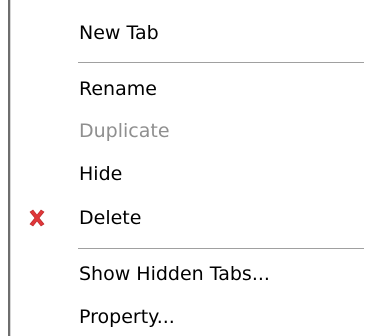 This screenshot has width=365, height=336. Describe the element at coordinates (119, 33) in the screenshot. I see `menu-item-label: New Tab` at that location.